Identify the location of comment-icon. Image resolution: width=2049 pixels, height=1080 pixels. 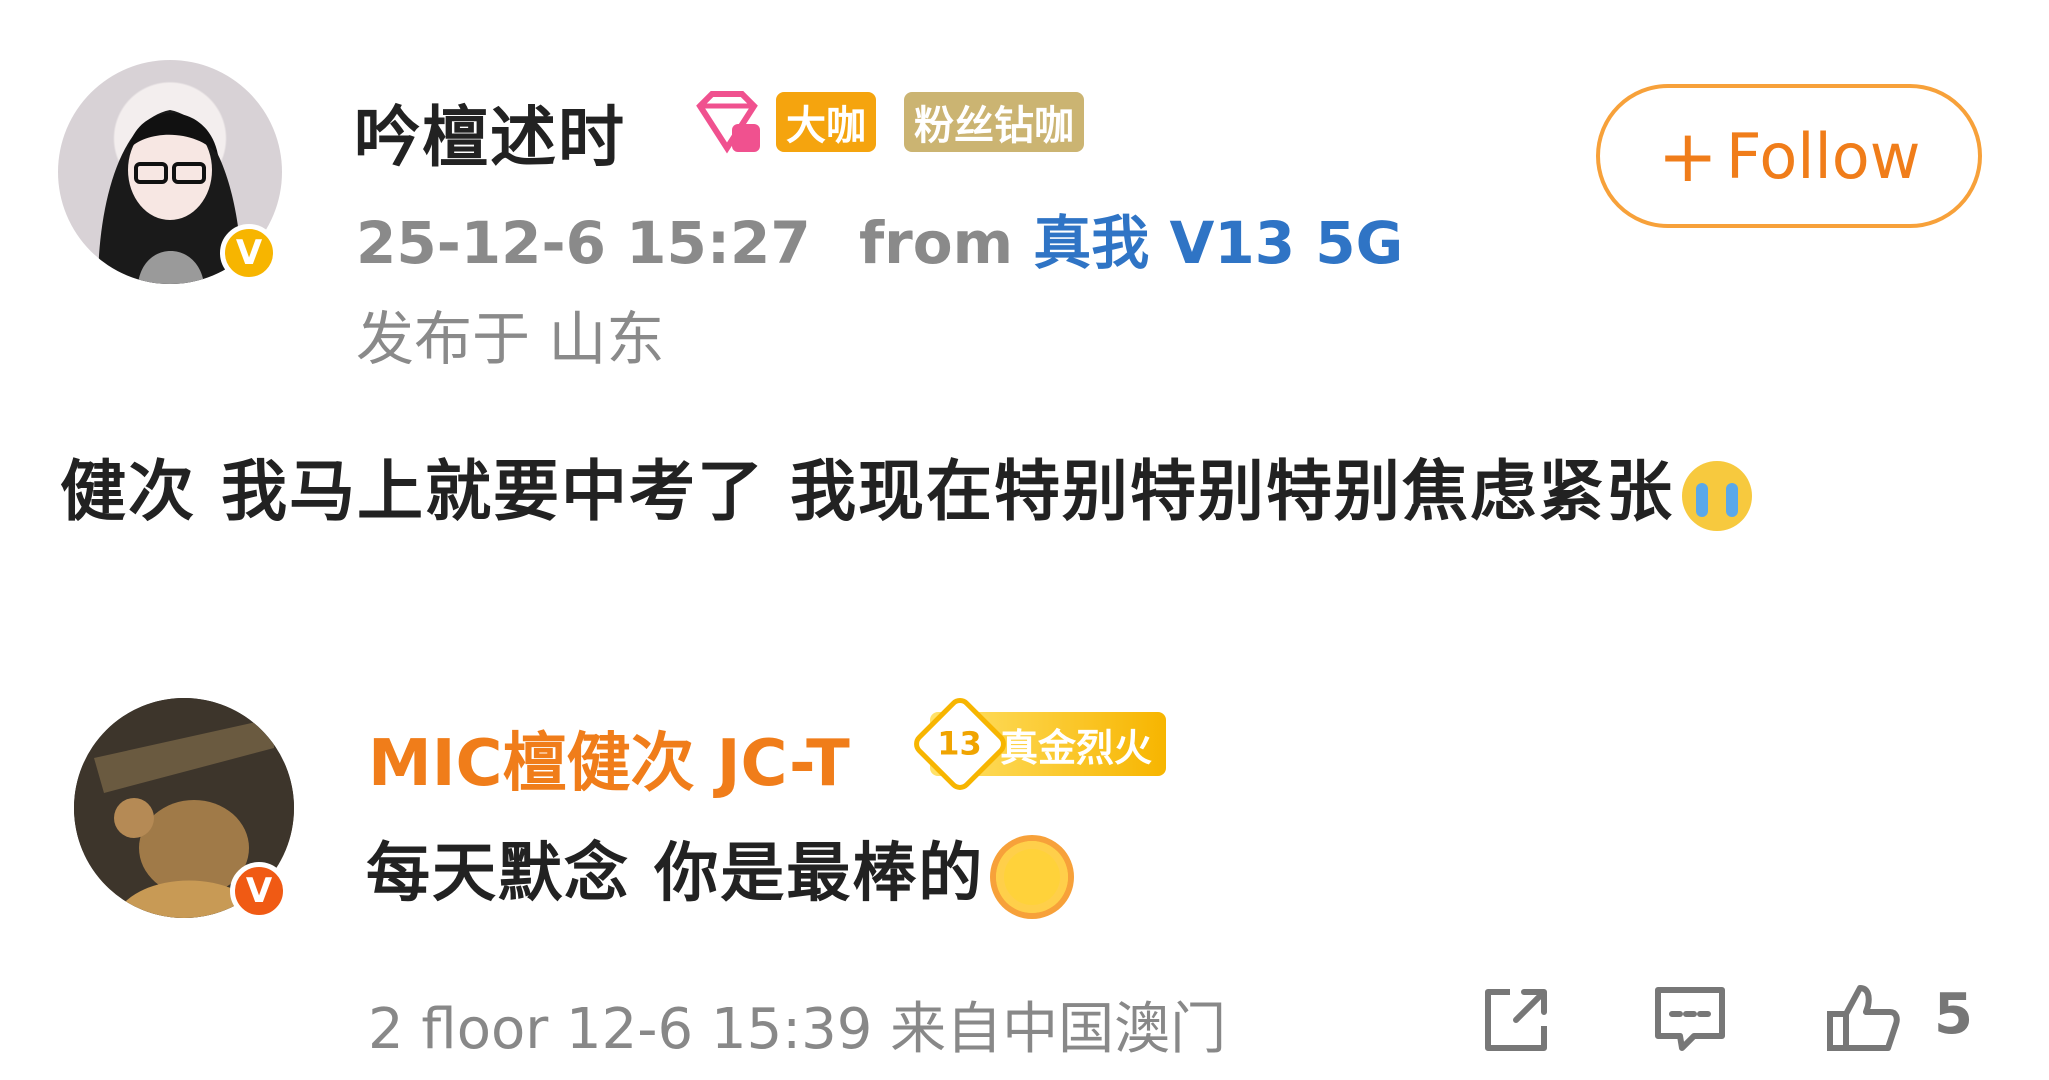
(1690, 1020).